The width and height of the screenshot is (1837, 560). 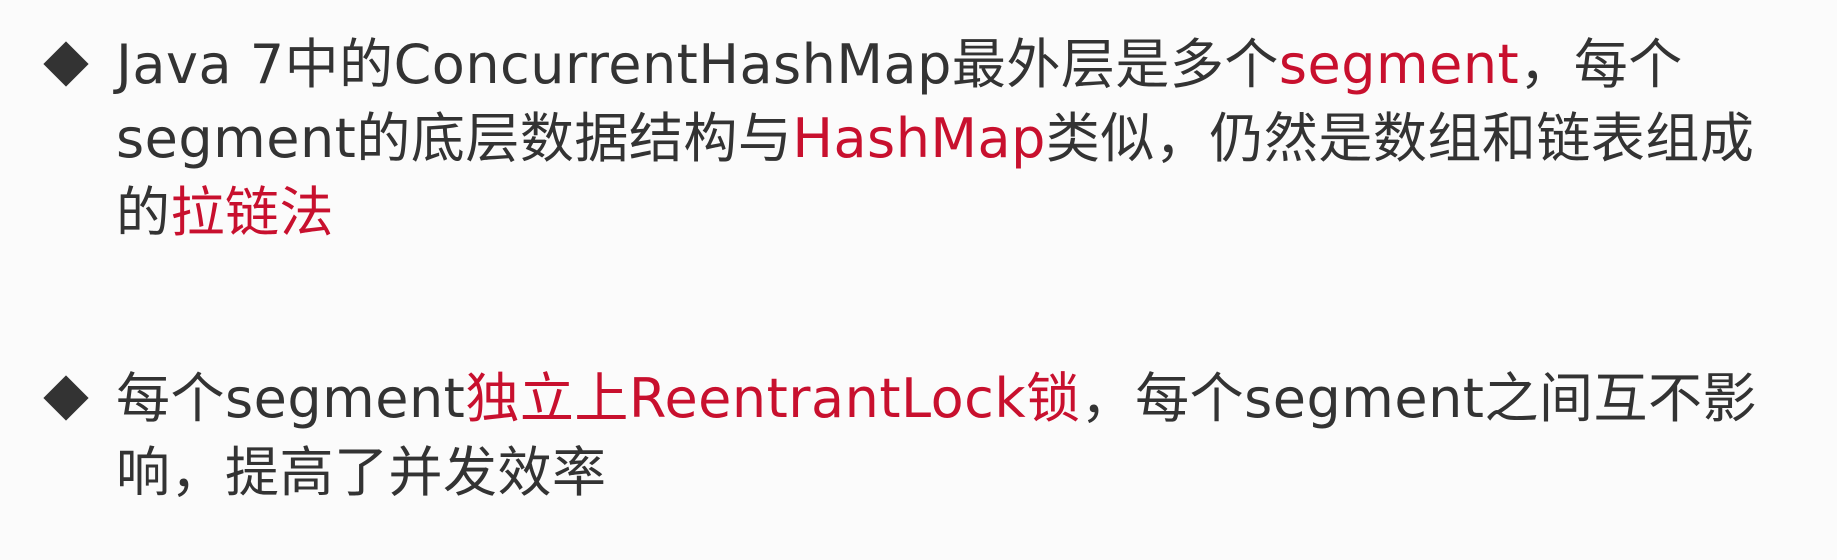 What do you see at coordinates (291, 398) in the screenshot?
I see `bullet-text-part: 每个segment` at bounding box center [291, 398].